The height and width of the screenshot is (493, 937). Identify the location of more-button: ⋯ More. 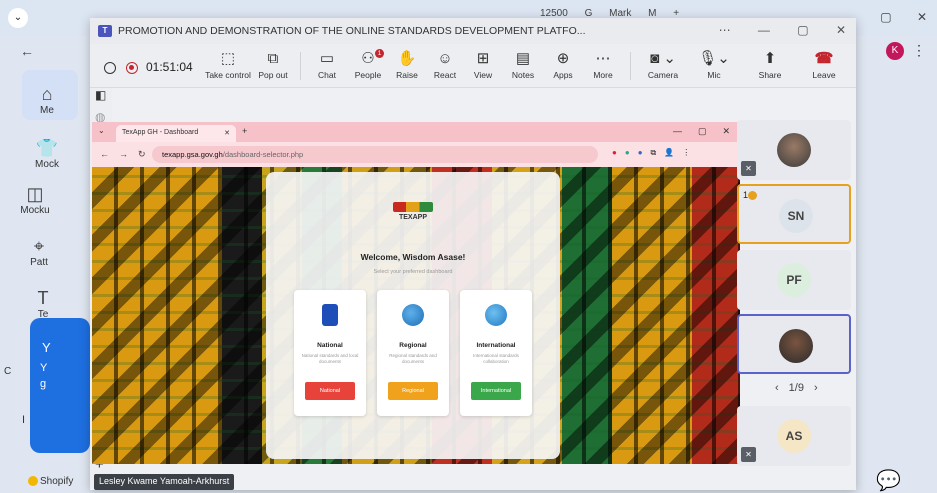
(603, 65).